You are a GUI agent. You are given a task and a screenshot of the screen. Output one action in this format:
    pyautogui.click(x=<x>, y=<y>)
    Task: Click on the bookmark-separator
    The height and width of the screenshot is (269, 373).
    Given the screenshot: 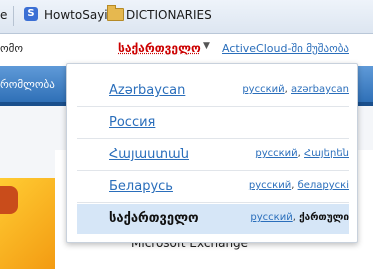 What is the action you would take?
    pyautogui.click(x=13, y=16)
    